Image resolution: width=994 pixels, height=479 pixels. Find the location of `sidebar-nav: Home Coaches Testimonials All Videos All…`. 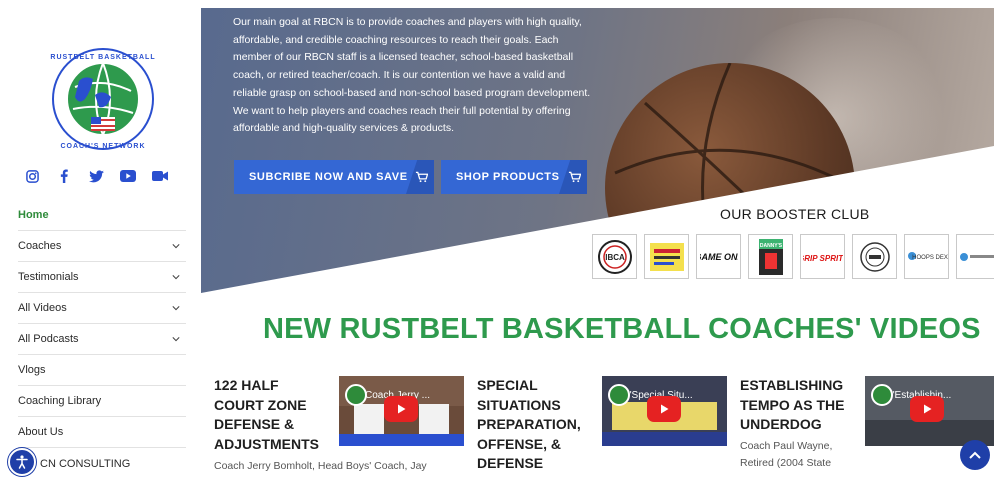

sidebar-nav: Home Coaches Testimonials All Videos All… is located at coordinates (102, 339).